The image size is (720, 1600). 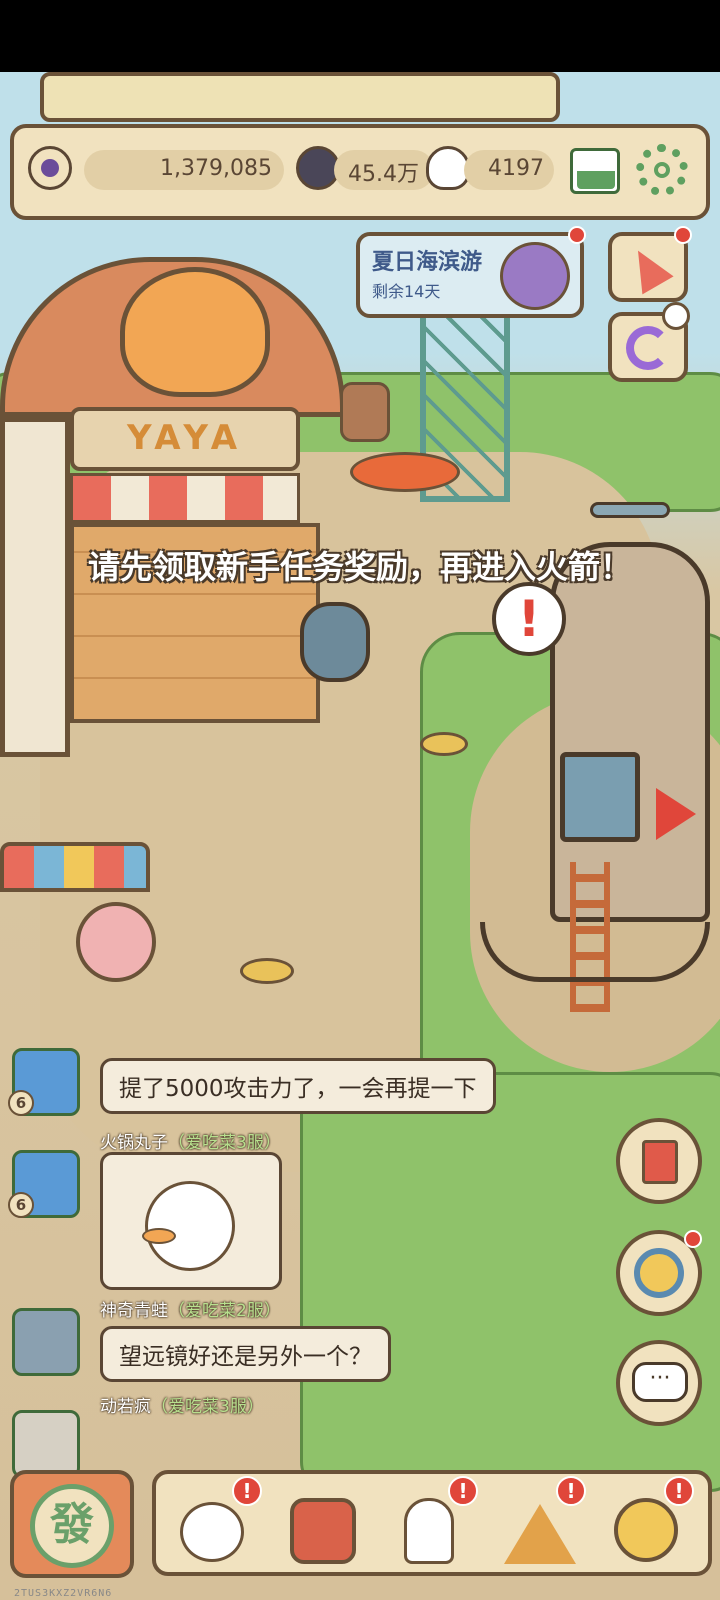 I want to click on event-character-avatar, so click(x=535, y=276).